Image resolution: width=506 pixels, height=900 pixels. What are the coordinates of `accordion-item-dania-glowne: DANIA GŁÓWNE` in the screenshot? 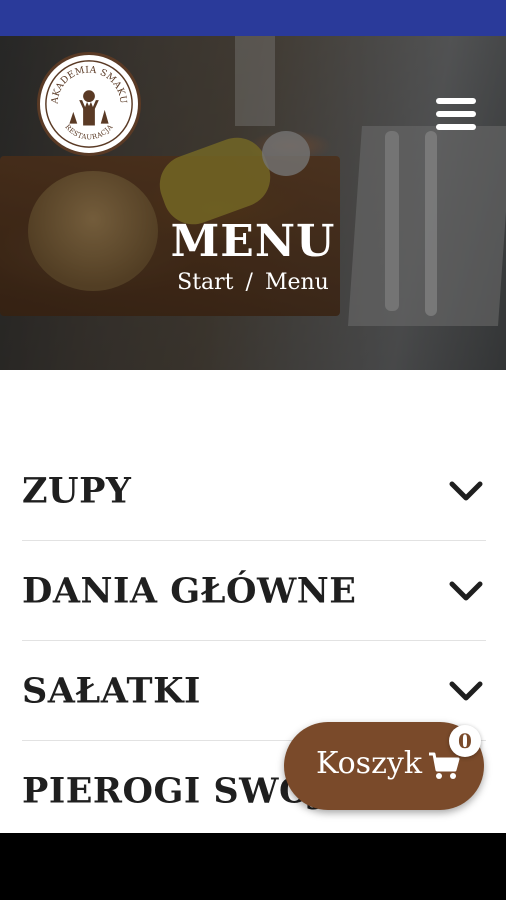 It's located at (254, 591).